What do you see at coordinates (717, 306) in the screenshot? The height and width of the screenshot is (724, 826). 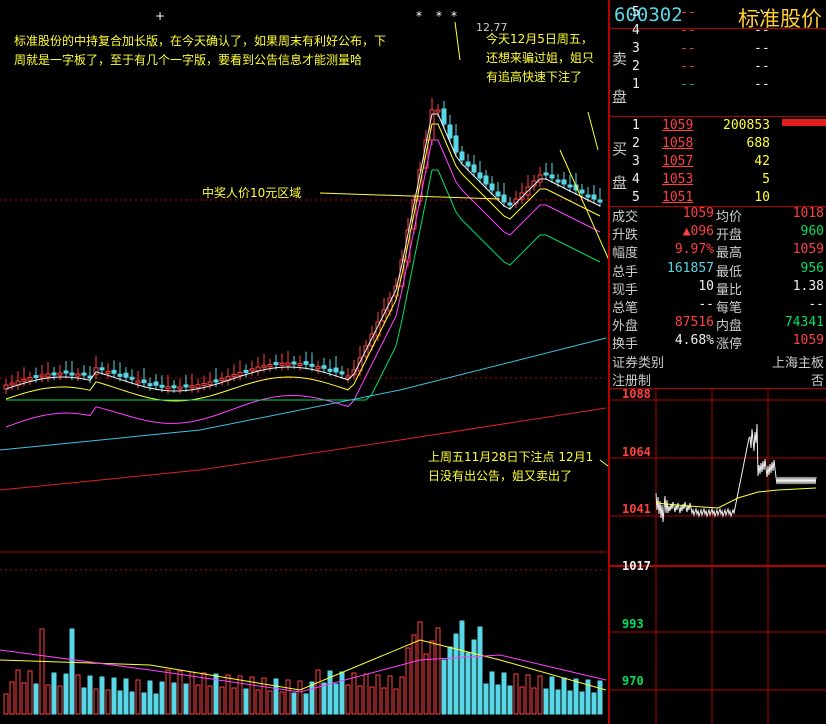 I see `stat-row: 总笔 -- 每笔 --` at bounding box center [717, 306].